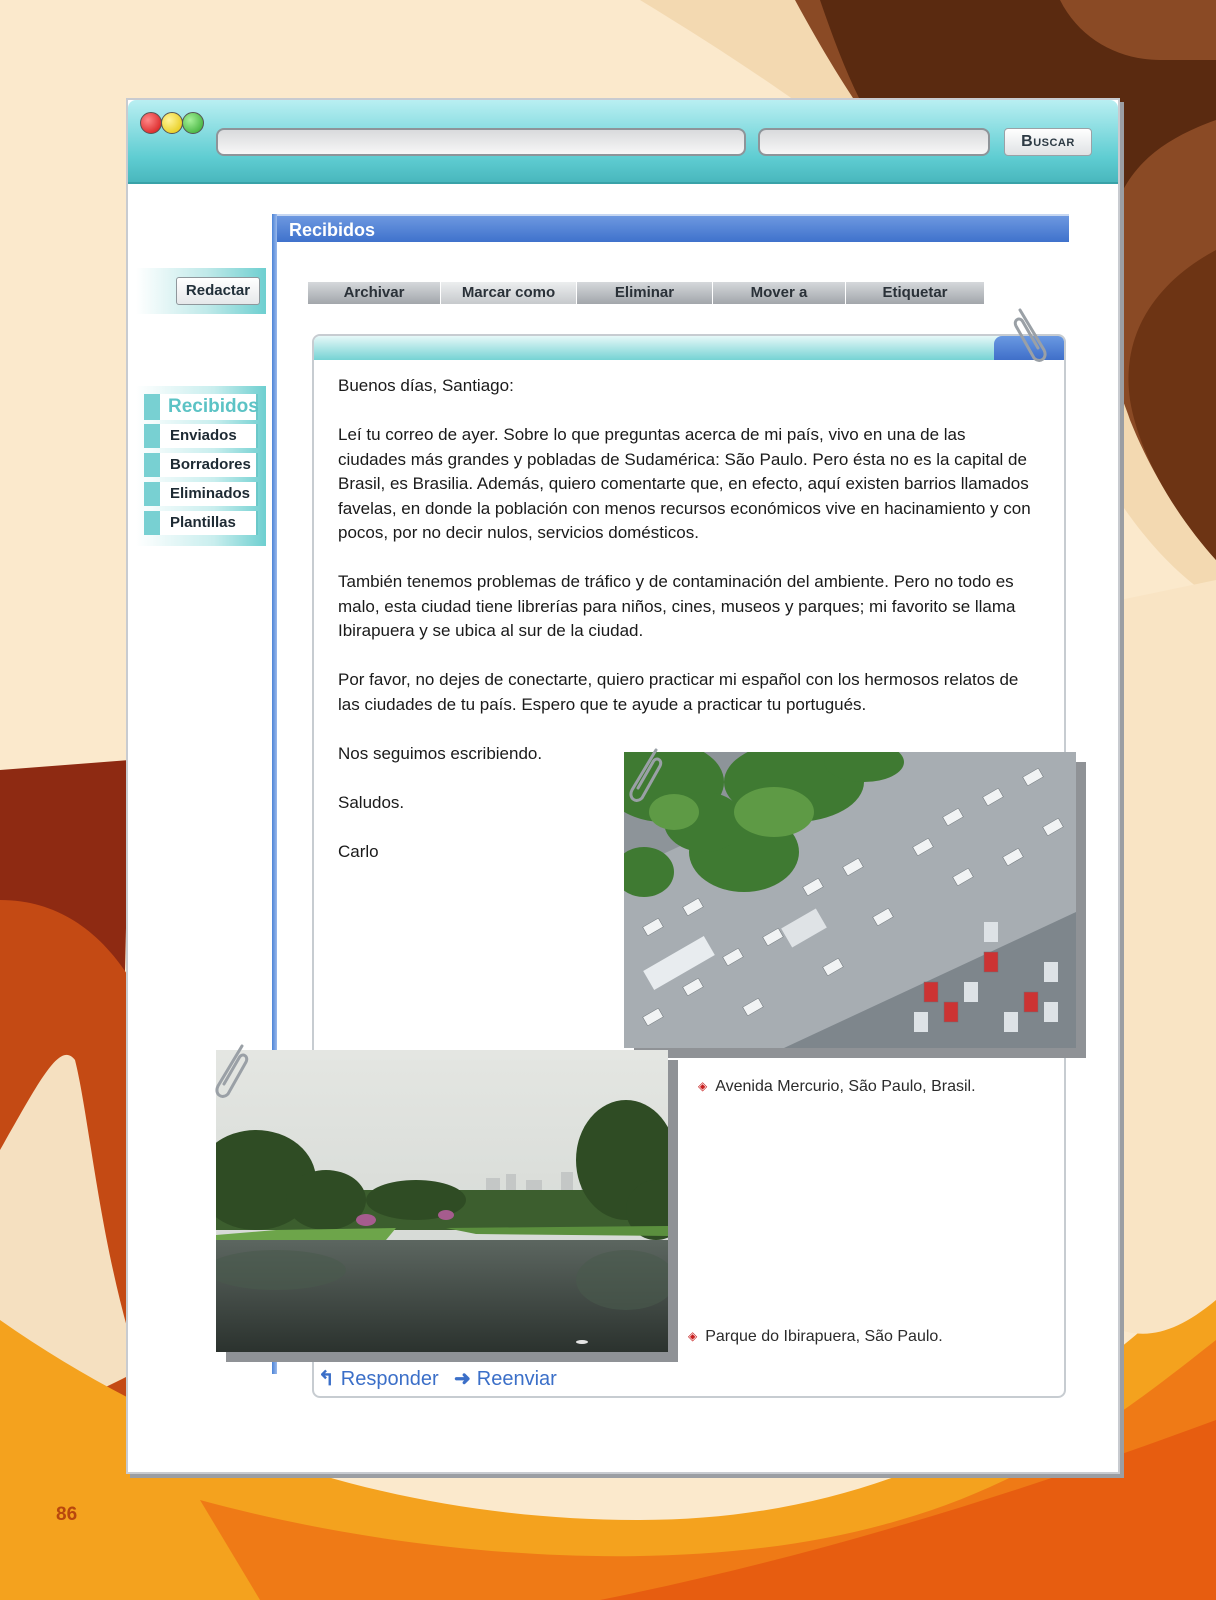 The width and height of the screenshot is (1216, 1600). What do you see at coordinates (210, 464) in the screenshot?
I see `sidebar-item-label: Borradores` at bounding box center [210, 464].